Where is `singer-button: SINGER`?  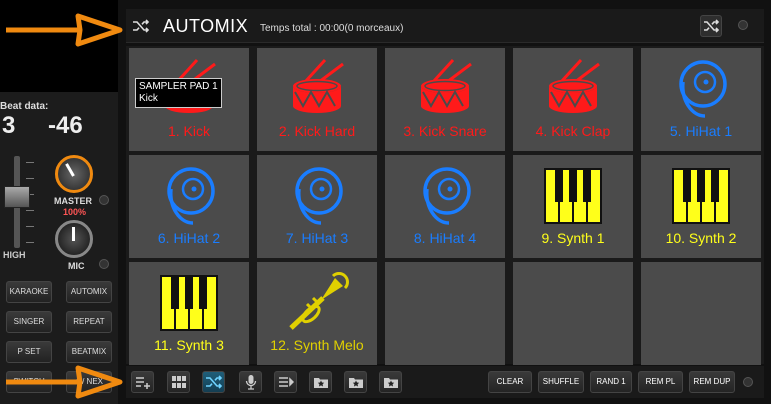 singer-button: SINGER is located at coordinates (29, 322).